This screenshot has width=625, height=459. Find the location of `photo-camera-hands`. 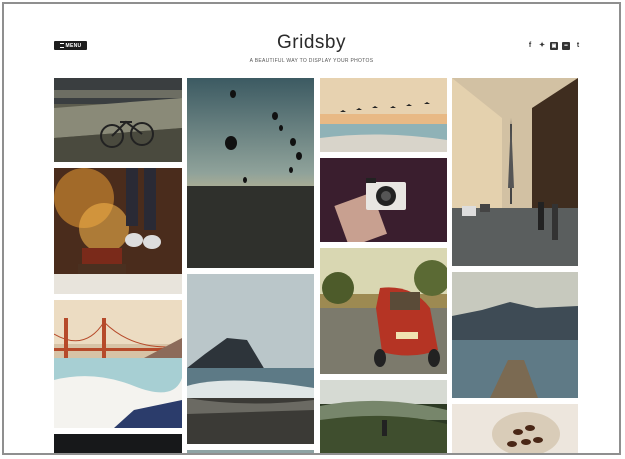

photo-camera-hands is located at coordinates (383, 200).